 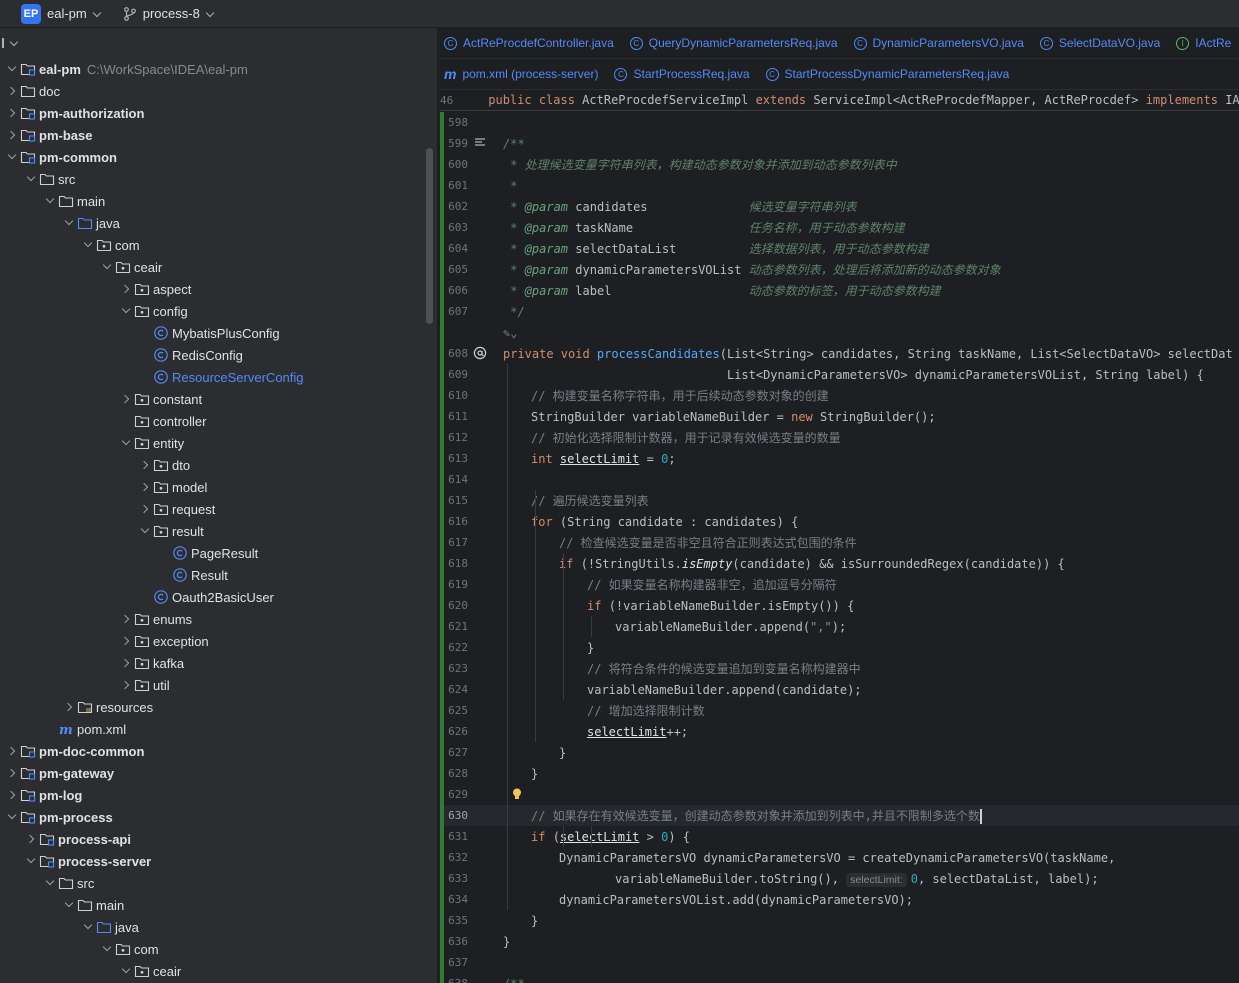 I want to click on tree-item: m pom.xml, so click(x=218, y=729).